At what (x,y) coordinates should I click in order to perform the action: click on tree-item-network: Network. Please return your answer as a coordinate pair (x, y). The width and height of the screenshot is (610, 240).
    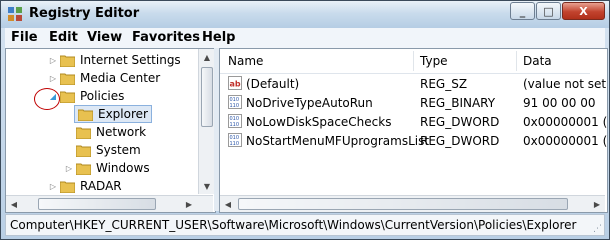
    Looking at the image, I should click on (105, 132).